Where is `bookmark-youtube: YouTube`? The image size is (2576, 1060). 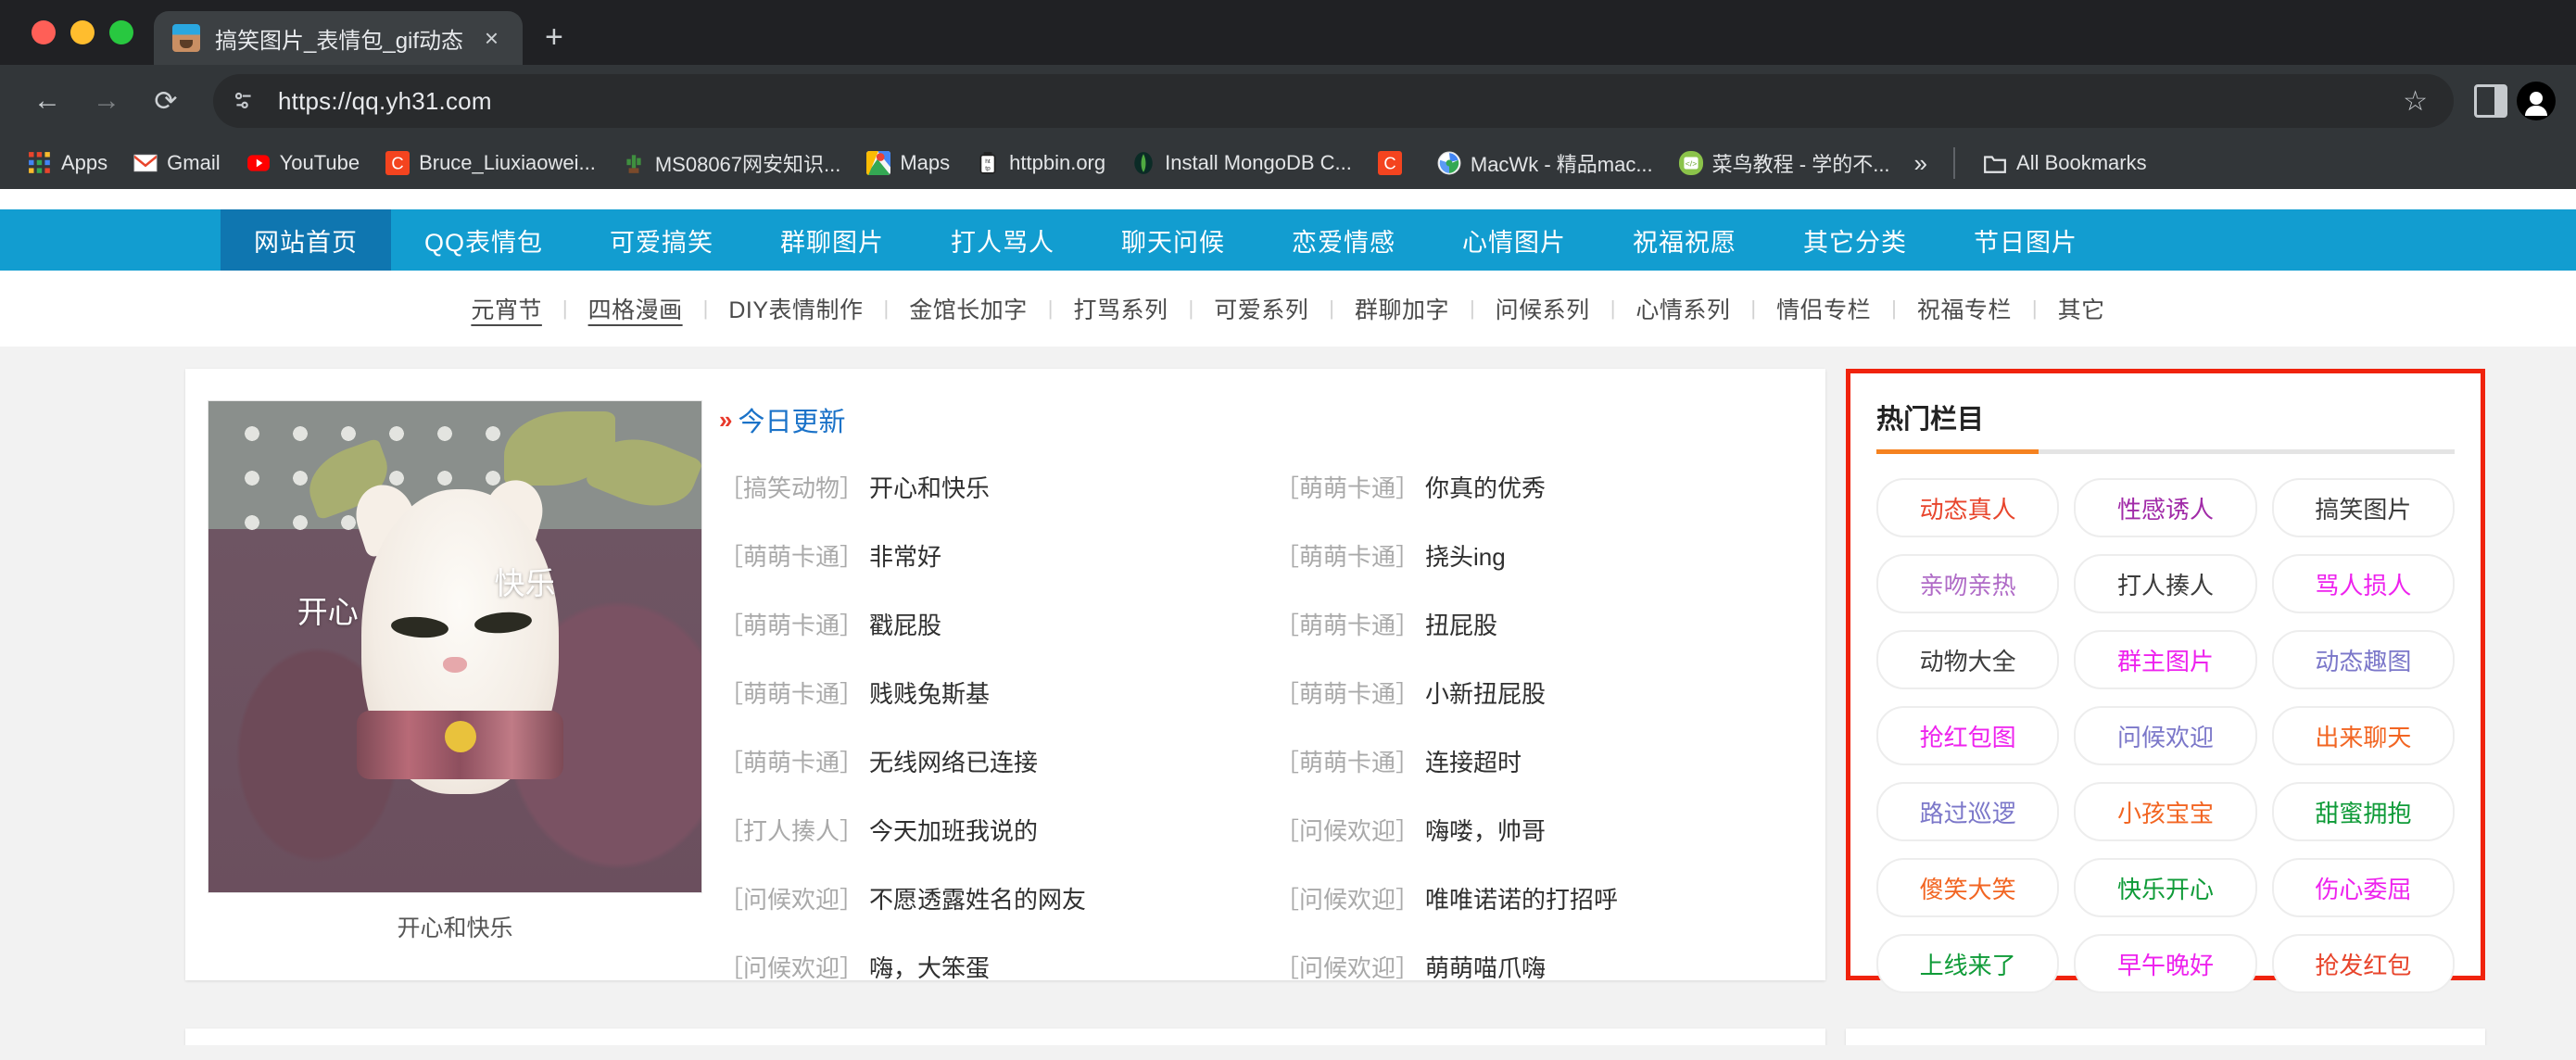
bookmark-youtube: YouTube is located at coordinates (303, 163).